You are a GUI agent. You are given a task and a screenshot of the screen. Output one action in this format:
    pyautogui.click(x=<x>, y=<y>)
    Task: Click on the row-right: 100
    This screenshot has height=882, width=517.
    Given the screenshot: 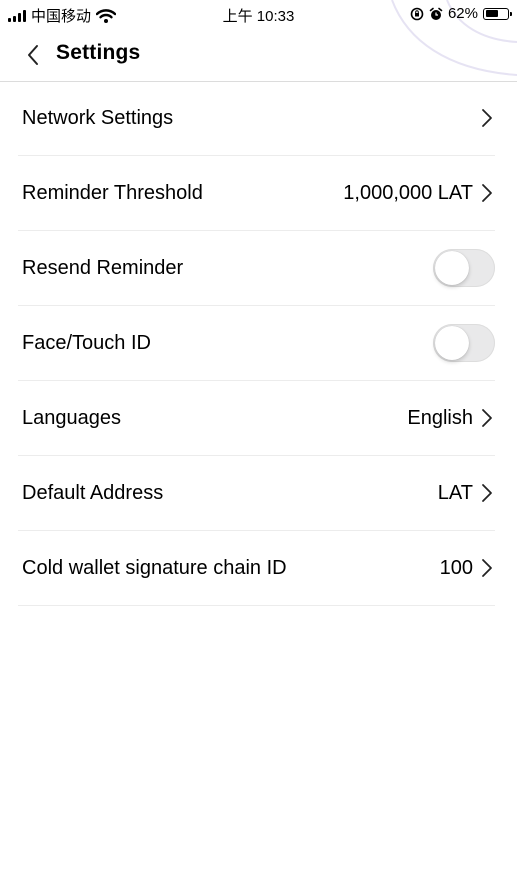 What is the action you would take?
    pyautogui.click(x=467, y=568)
    